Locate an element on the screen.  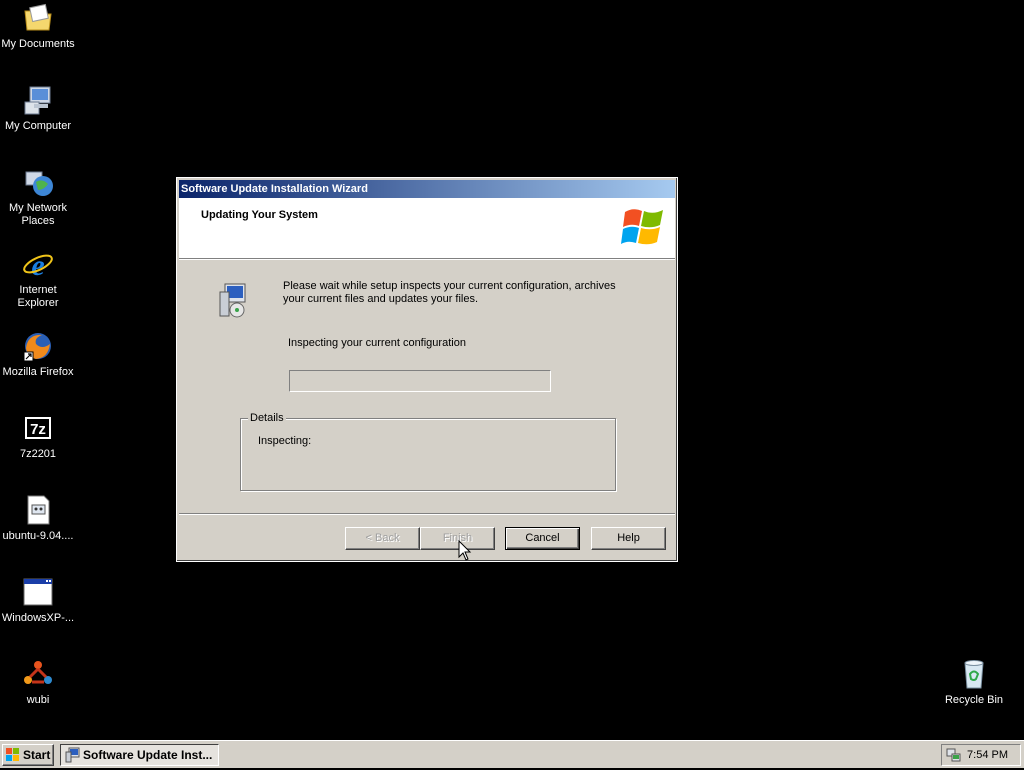
desktop-icon-label: 7z2201 is located at coordinates (38, 454).